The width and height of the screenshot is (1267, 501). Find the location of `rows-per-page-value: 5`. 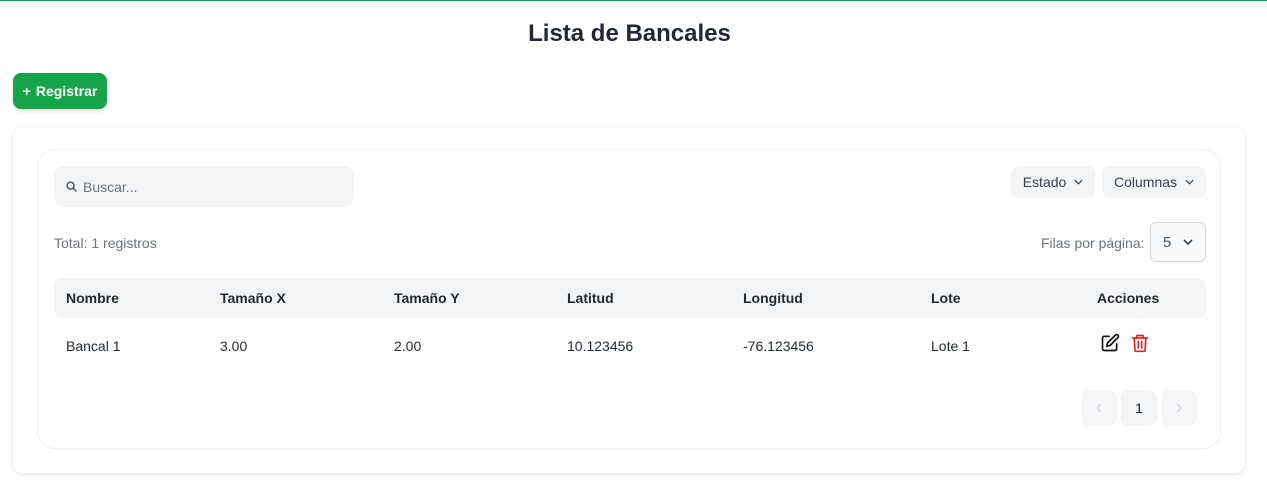

rows-per-page-value: 5 is located at coordinates (1167, 242).